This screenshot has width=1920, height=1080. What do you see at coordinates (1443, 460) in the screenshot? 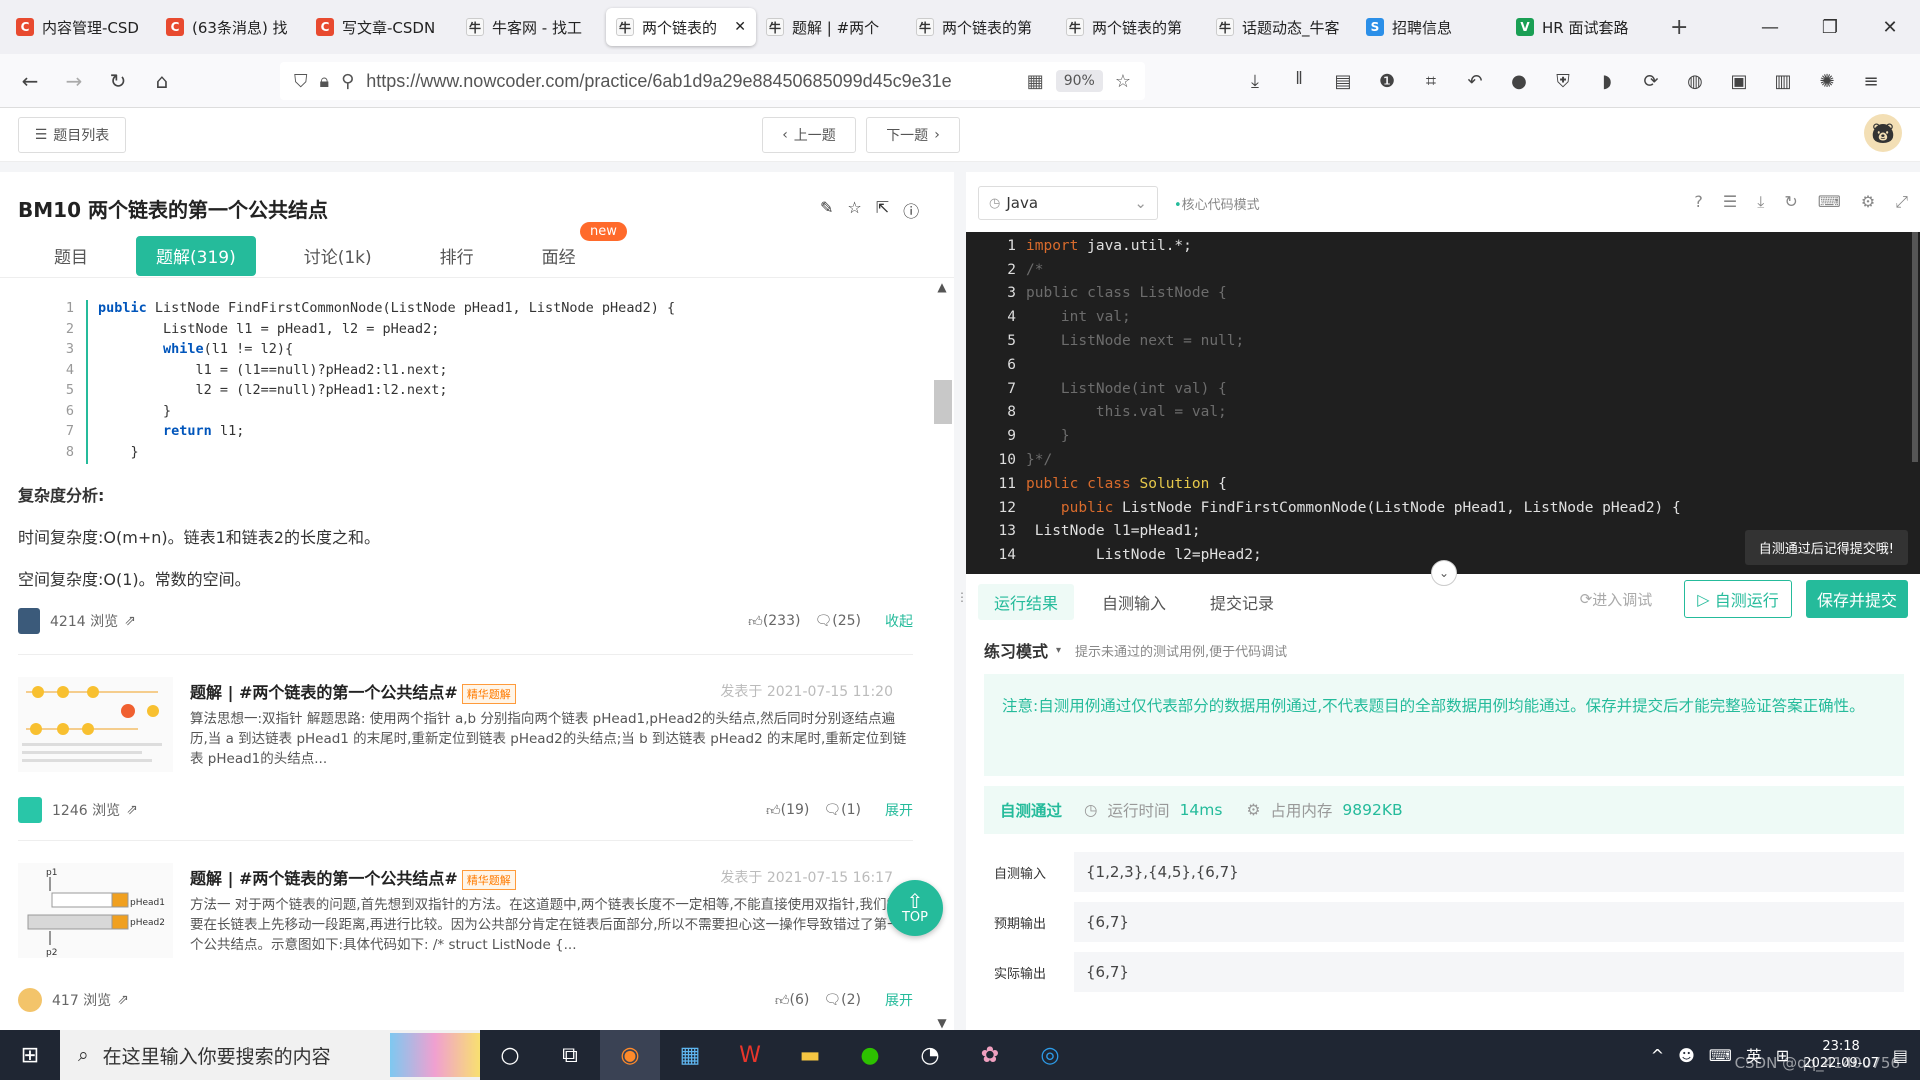
I see `editor-line: 10}*/` at bounding box center [1443, 460].